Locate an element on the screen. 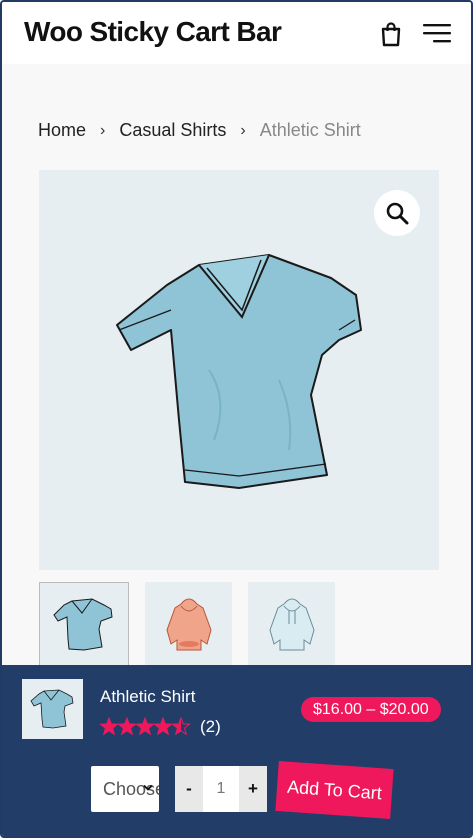 The height and width of the screenshot is (838, 473). thumbnail-pink-hoodie is located at coordinates (188, 624).